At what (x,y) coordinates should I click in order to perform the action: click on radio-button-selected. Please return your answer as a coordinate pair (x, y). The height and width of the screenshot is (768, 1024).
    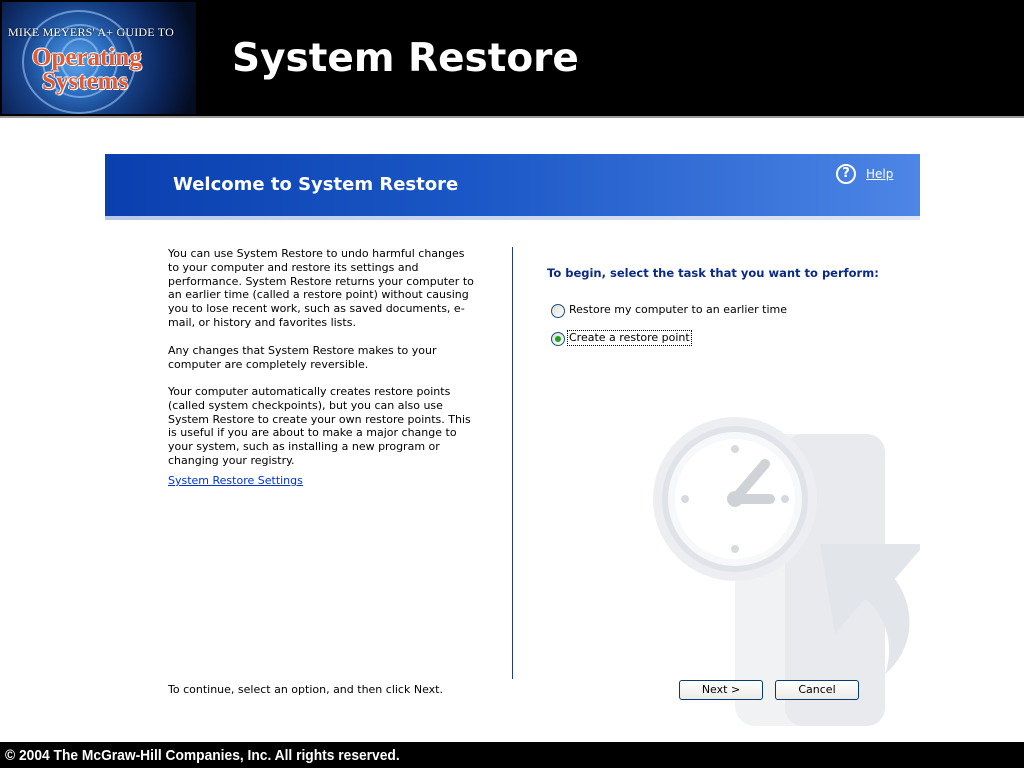
    Looking at the image, I should click on (558, 339).